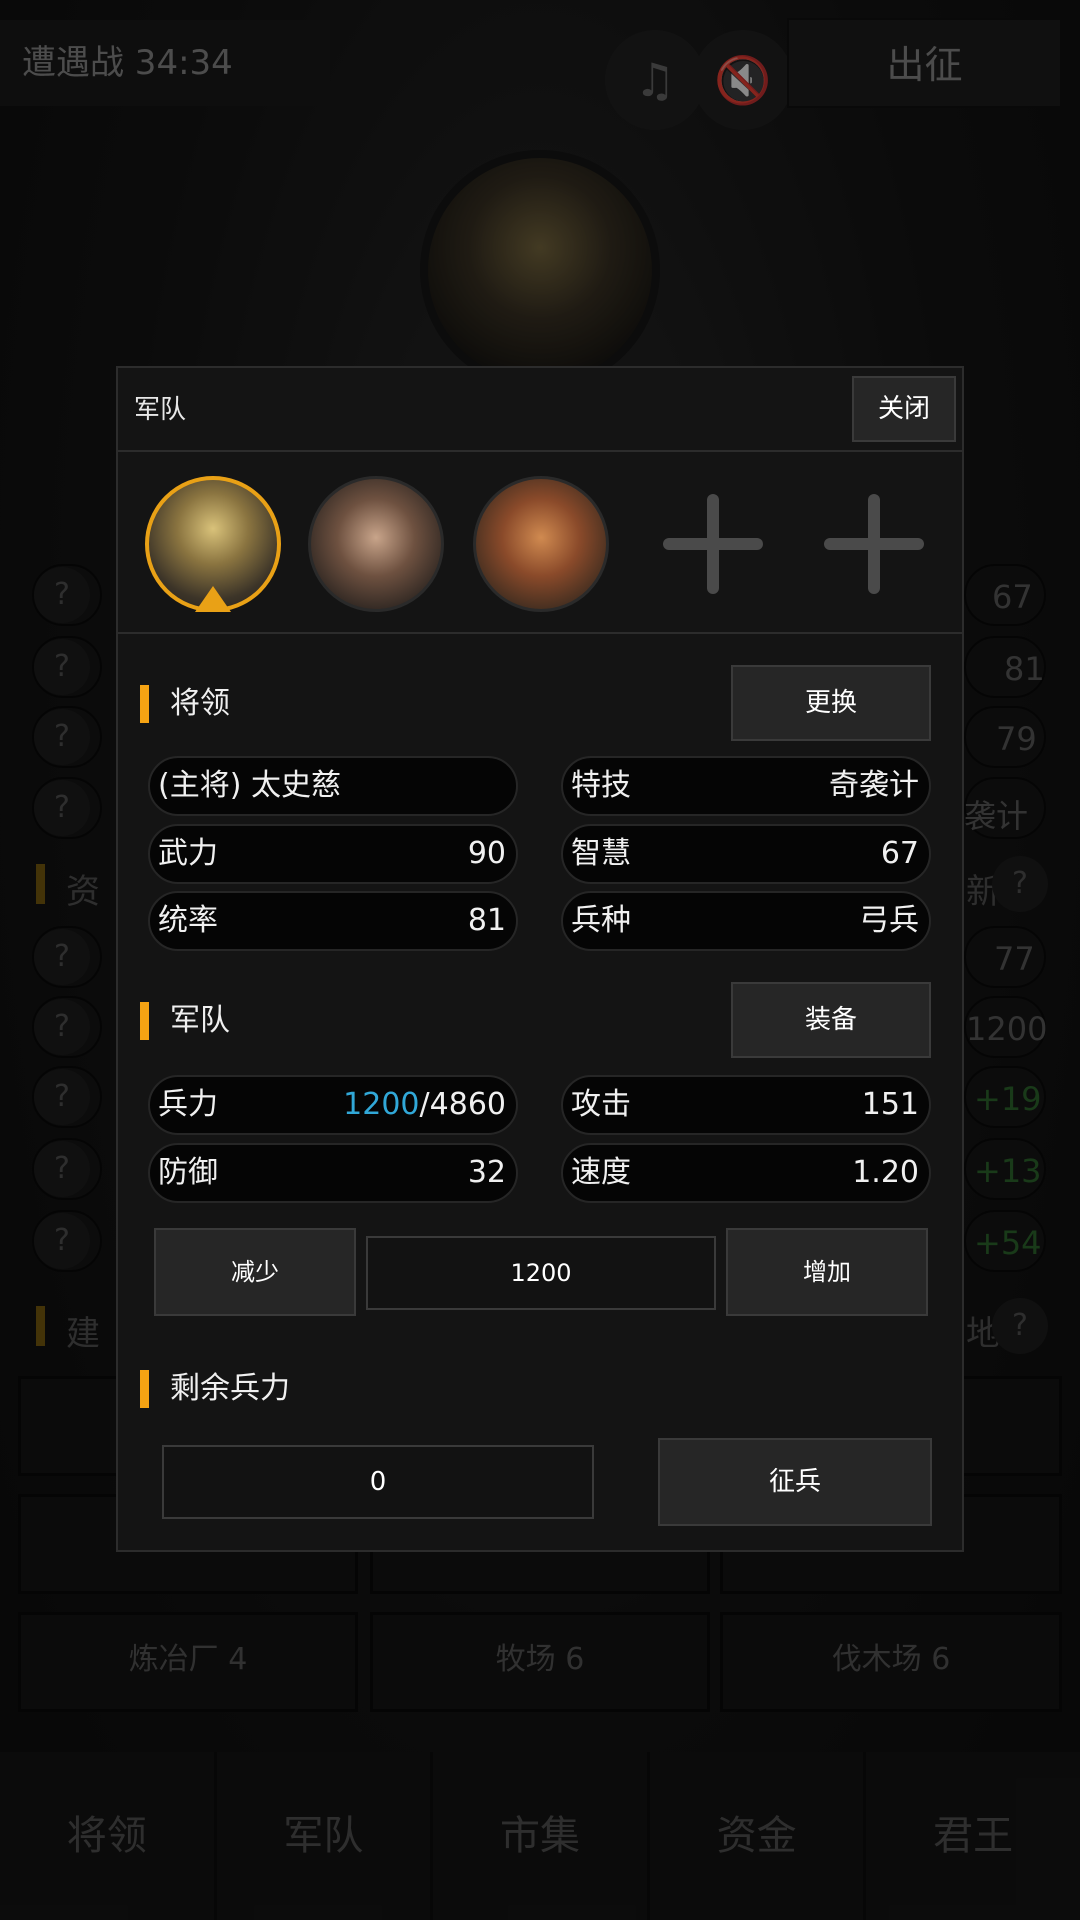  Describe the element at coordinates (746, 854) in the screenshot. I see `stat-wisdom: 智慧 67` at that location.